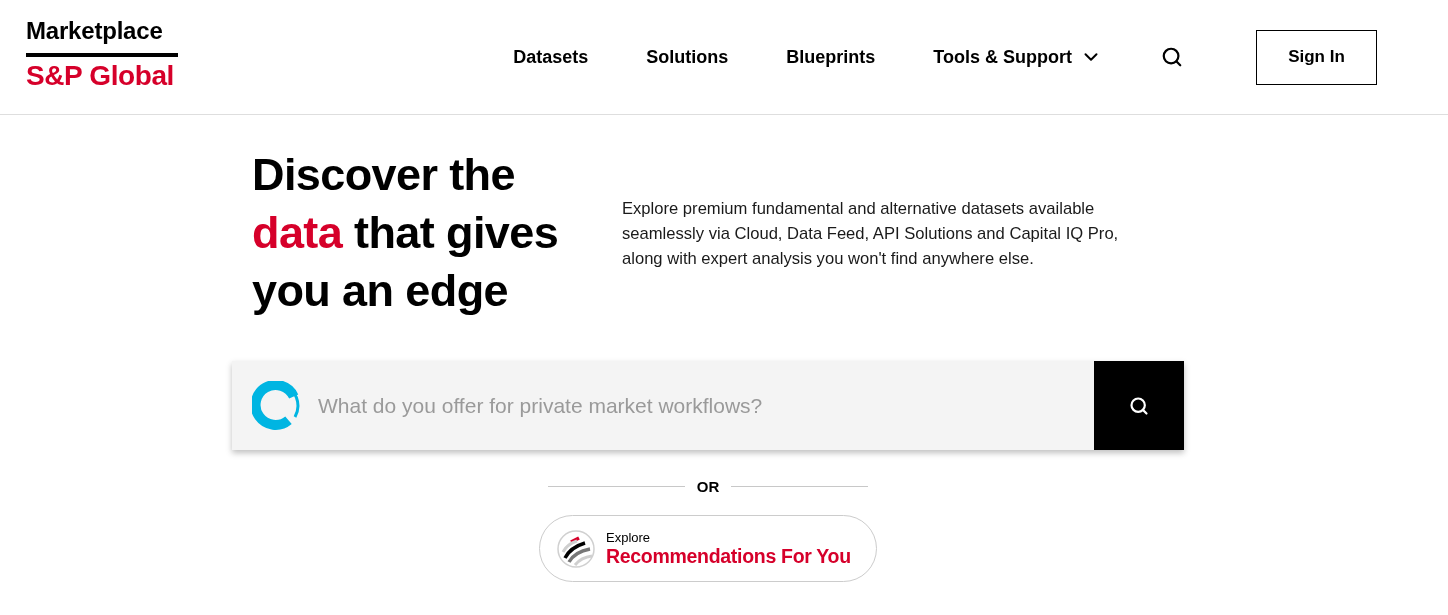 The height and width of the screenshot is (615, 1448). Describe the element at coordinates (831, 57) in the screenshot. I see `nav-link: Blueprints` at that location.